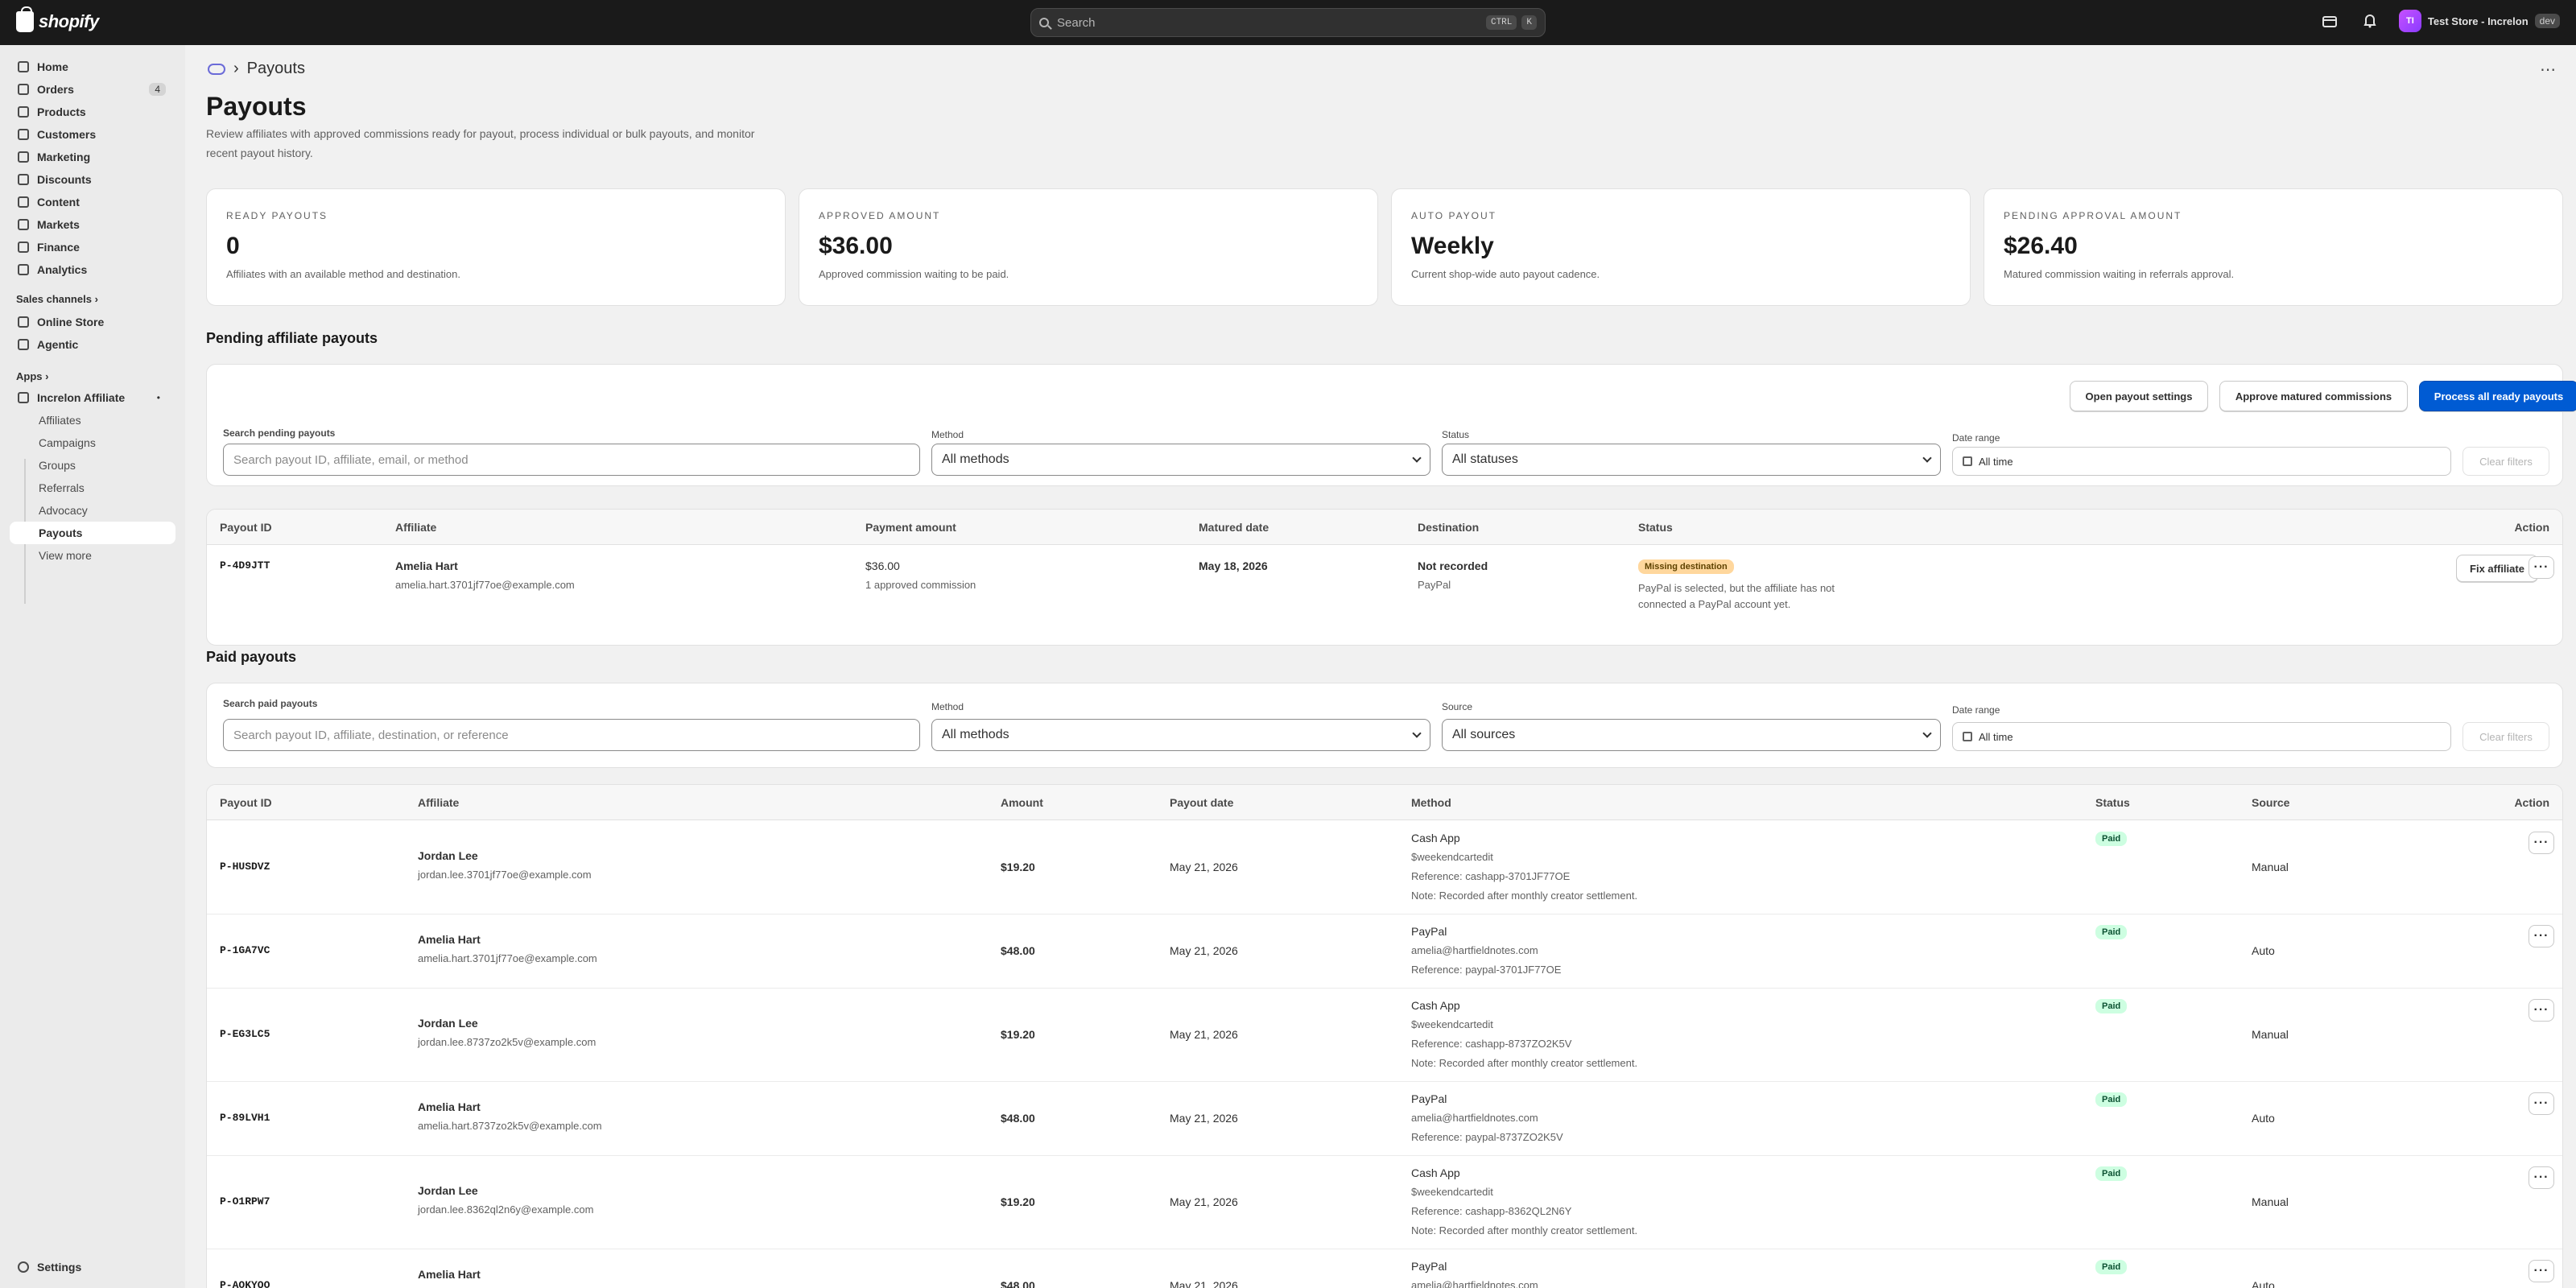 This screenshot has height=1288, width=2576. What do you see at coordinates (81, 397) in the screenshot?
I see `sidebar-item-label: Increlon Affiliate` at bounding box center [81, 397].